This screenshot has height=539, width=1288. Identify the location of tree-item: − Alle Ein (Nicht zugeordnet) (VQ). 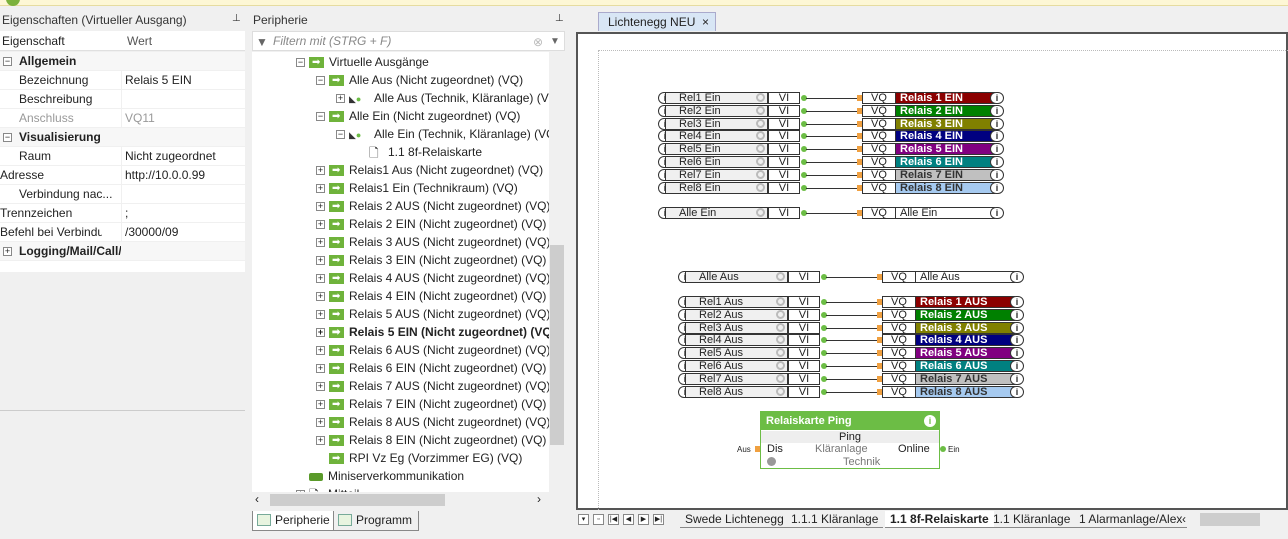
(418, 116).